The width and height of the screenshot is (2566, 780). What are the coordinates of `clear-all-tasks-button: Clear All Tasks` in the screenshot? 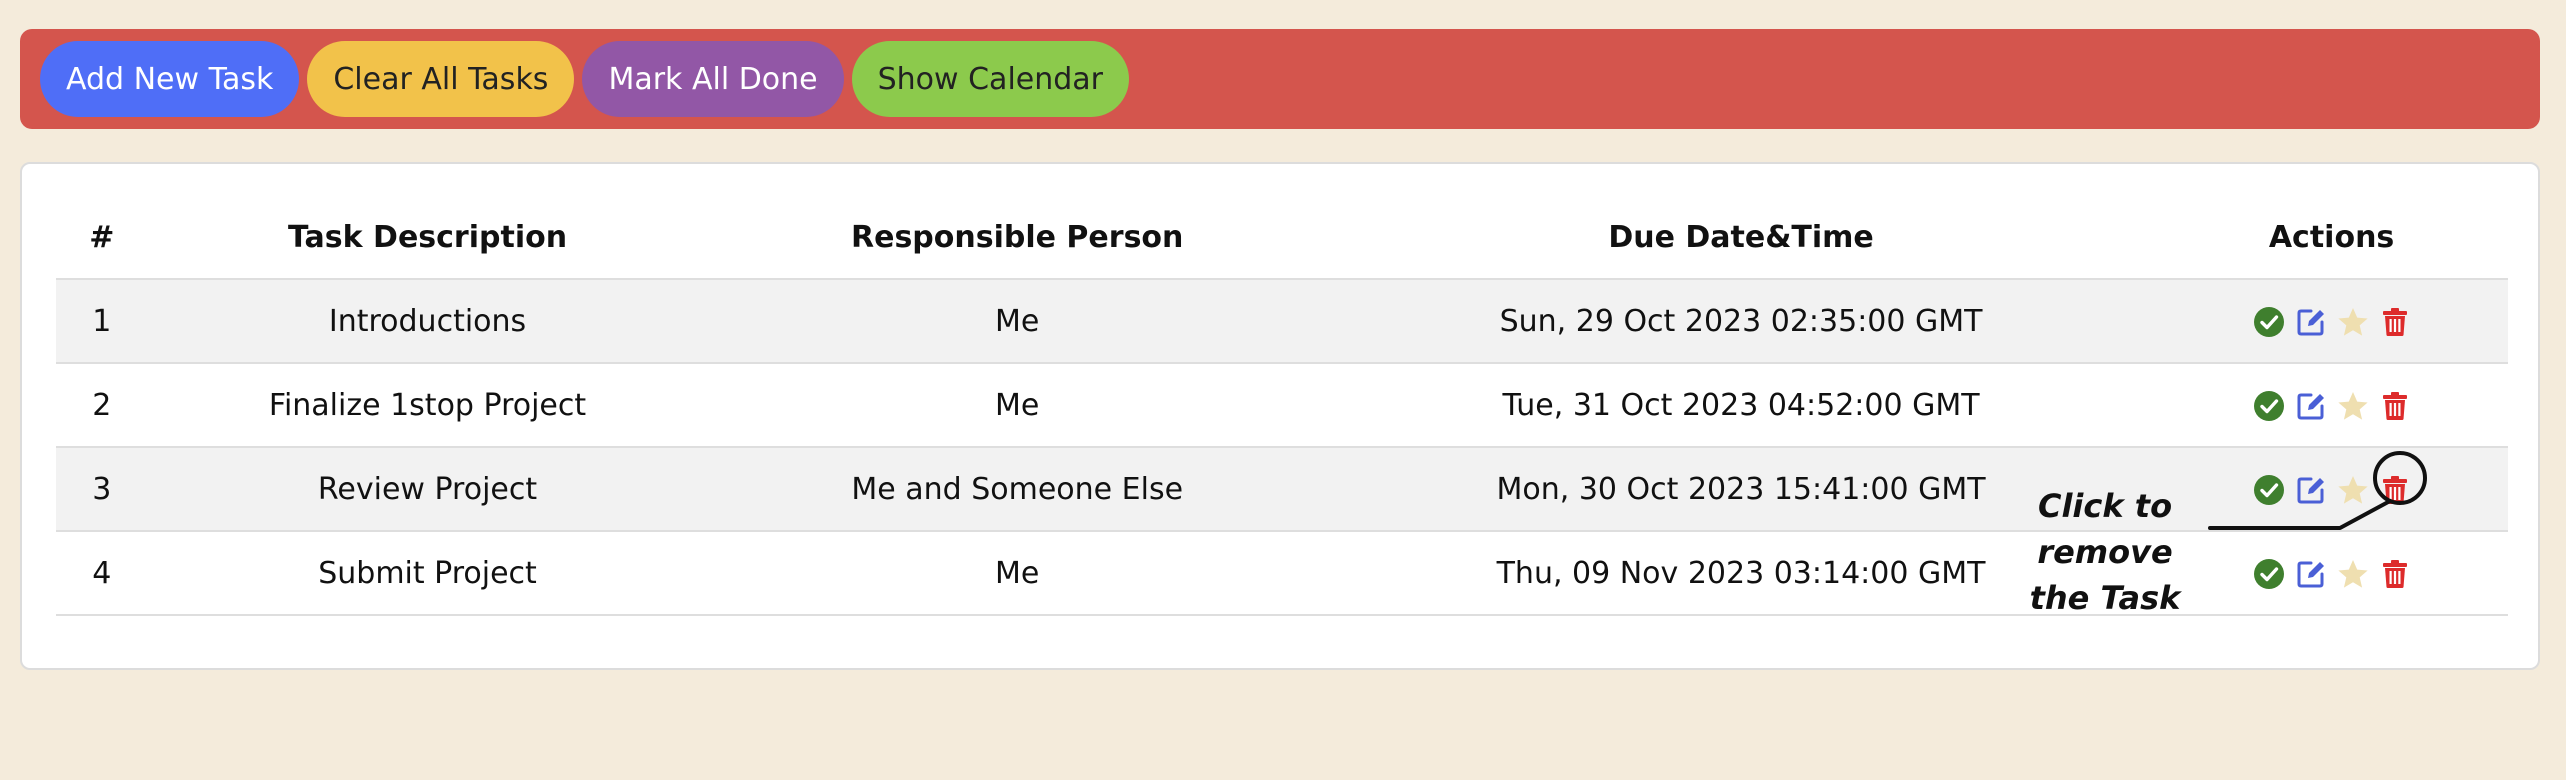 It's located at (441, 79).